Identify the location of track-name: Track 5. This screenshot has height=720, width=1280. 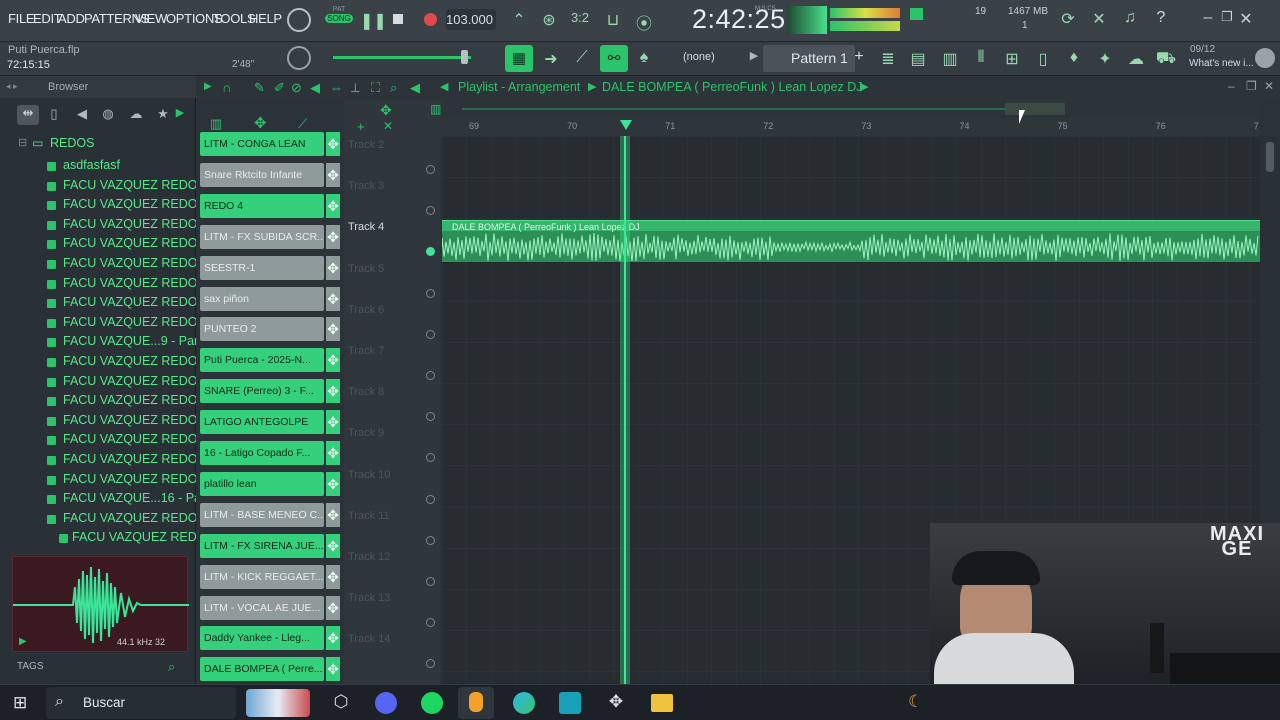
(366, 269).